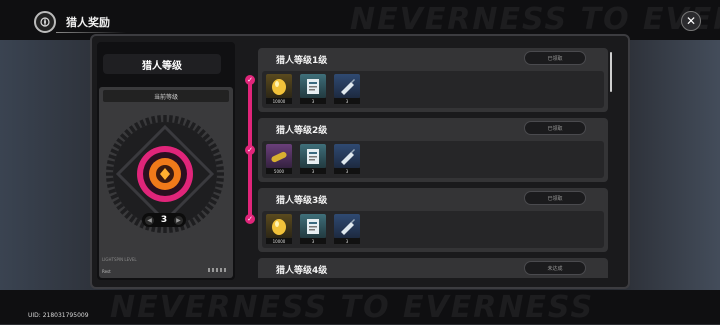  Describe the element at coordinates (279, 156) in the screenshot. I see `capsule-icon` at that location.